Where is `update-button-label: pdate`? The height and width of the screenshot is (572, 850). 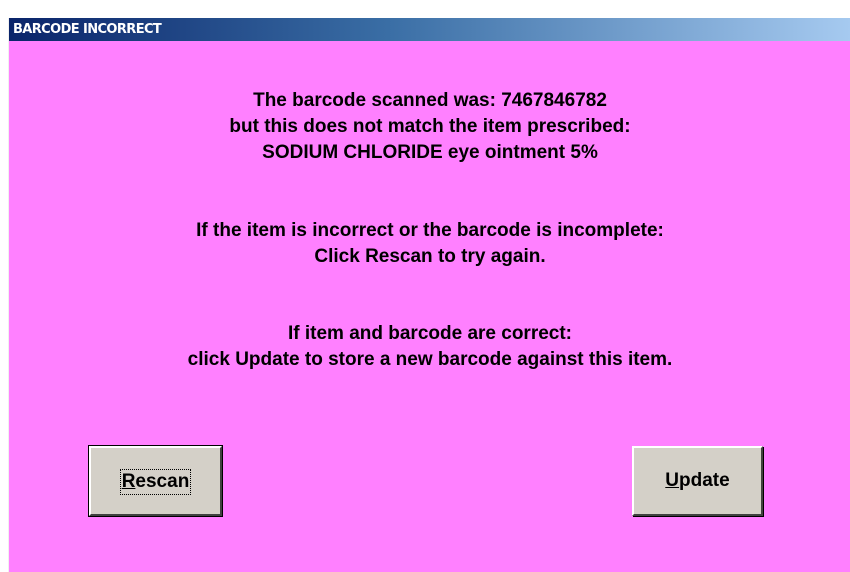 update-button-label: pdate is located at coordinates (704, 480).